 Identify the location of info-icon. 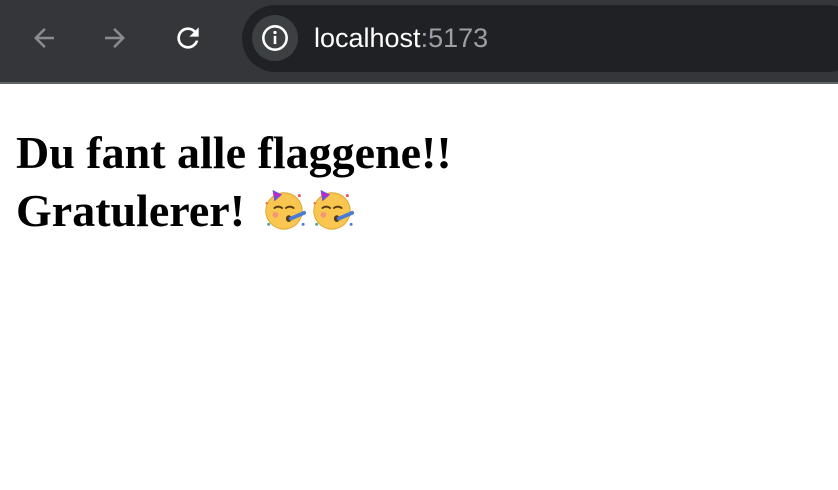
(275, 38).